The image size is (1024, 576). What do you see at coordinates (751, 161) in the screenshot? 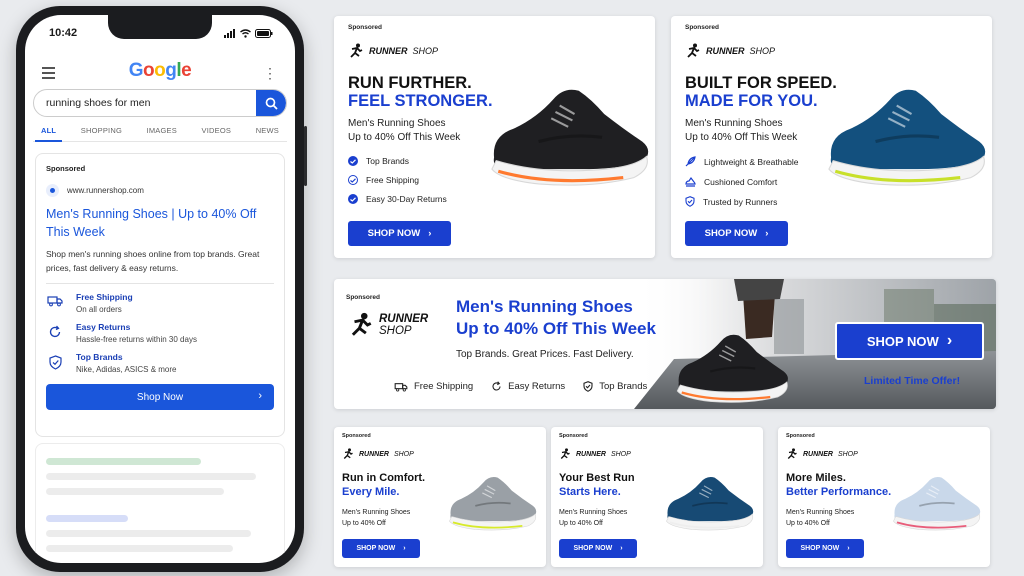
I see `list-item-label: Lightweight & Breathable` at bounding box center [751, 161].